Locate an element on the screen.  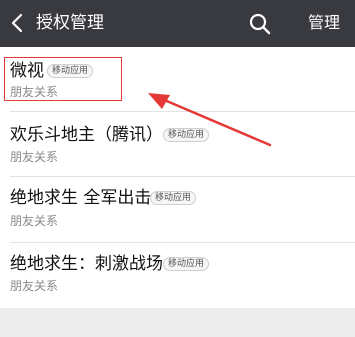
app-name: 微视 is located at coordinates (27, 71).